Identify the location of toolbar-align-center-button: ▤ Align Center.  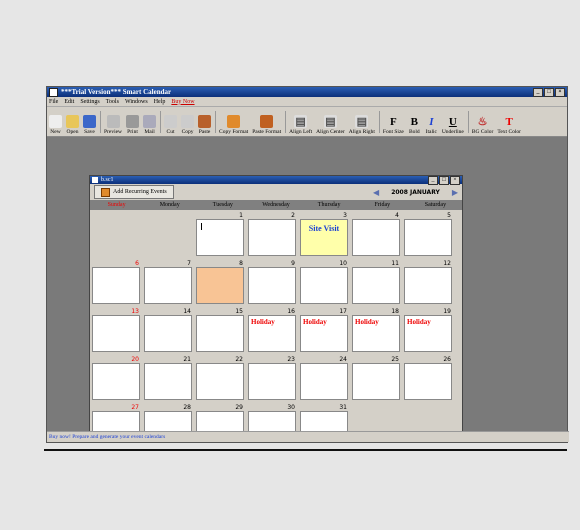
(330, 125).